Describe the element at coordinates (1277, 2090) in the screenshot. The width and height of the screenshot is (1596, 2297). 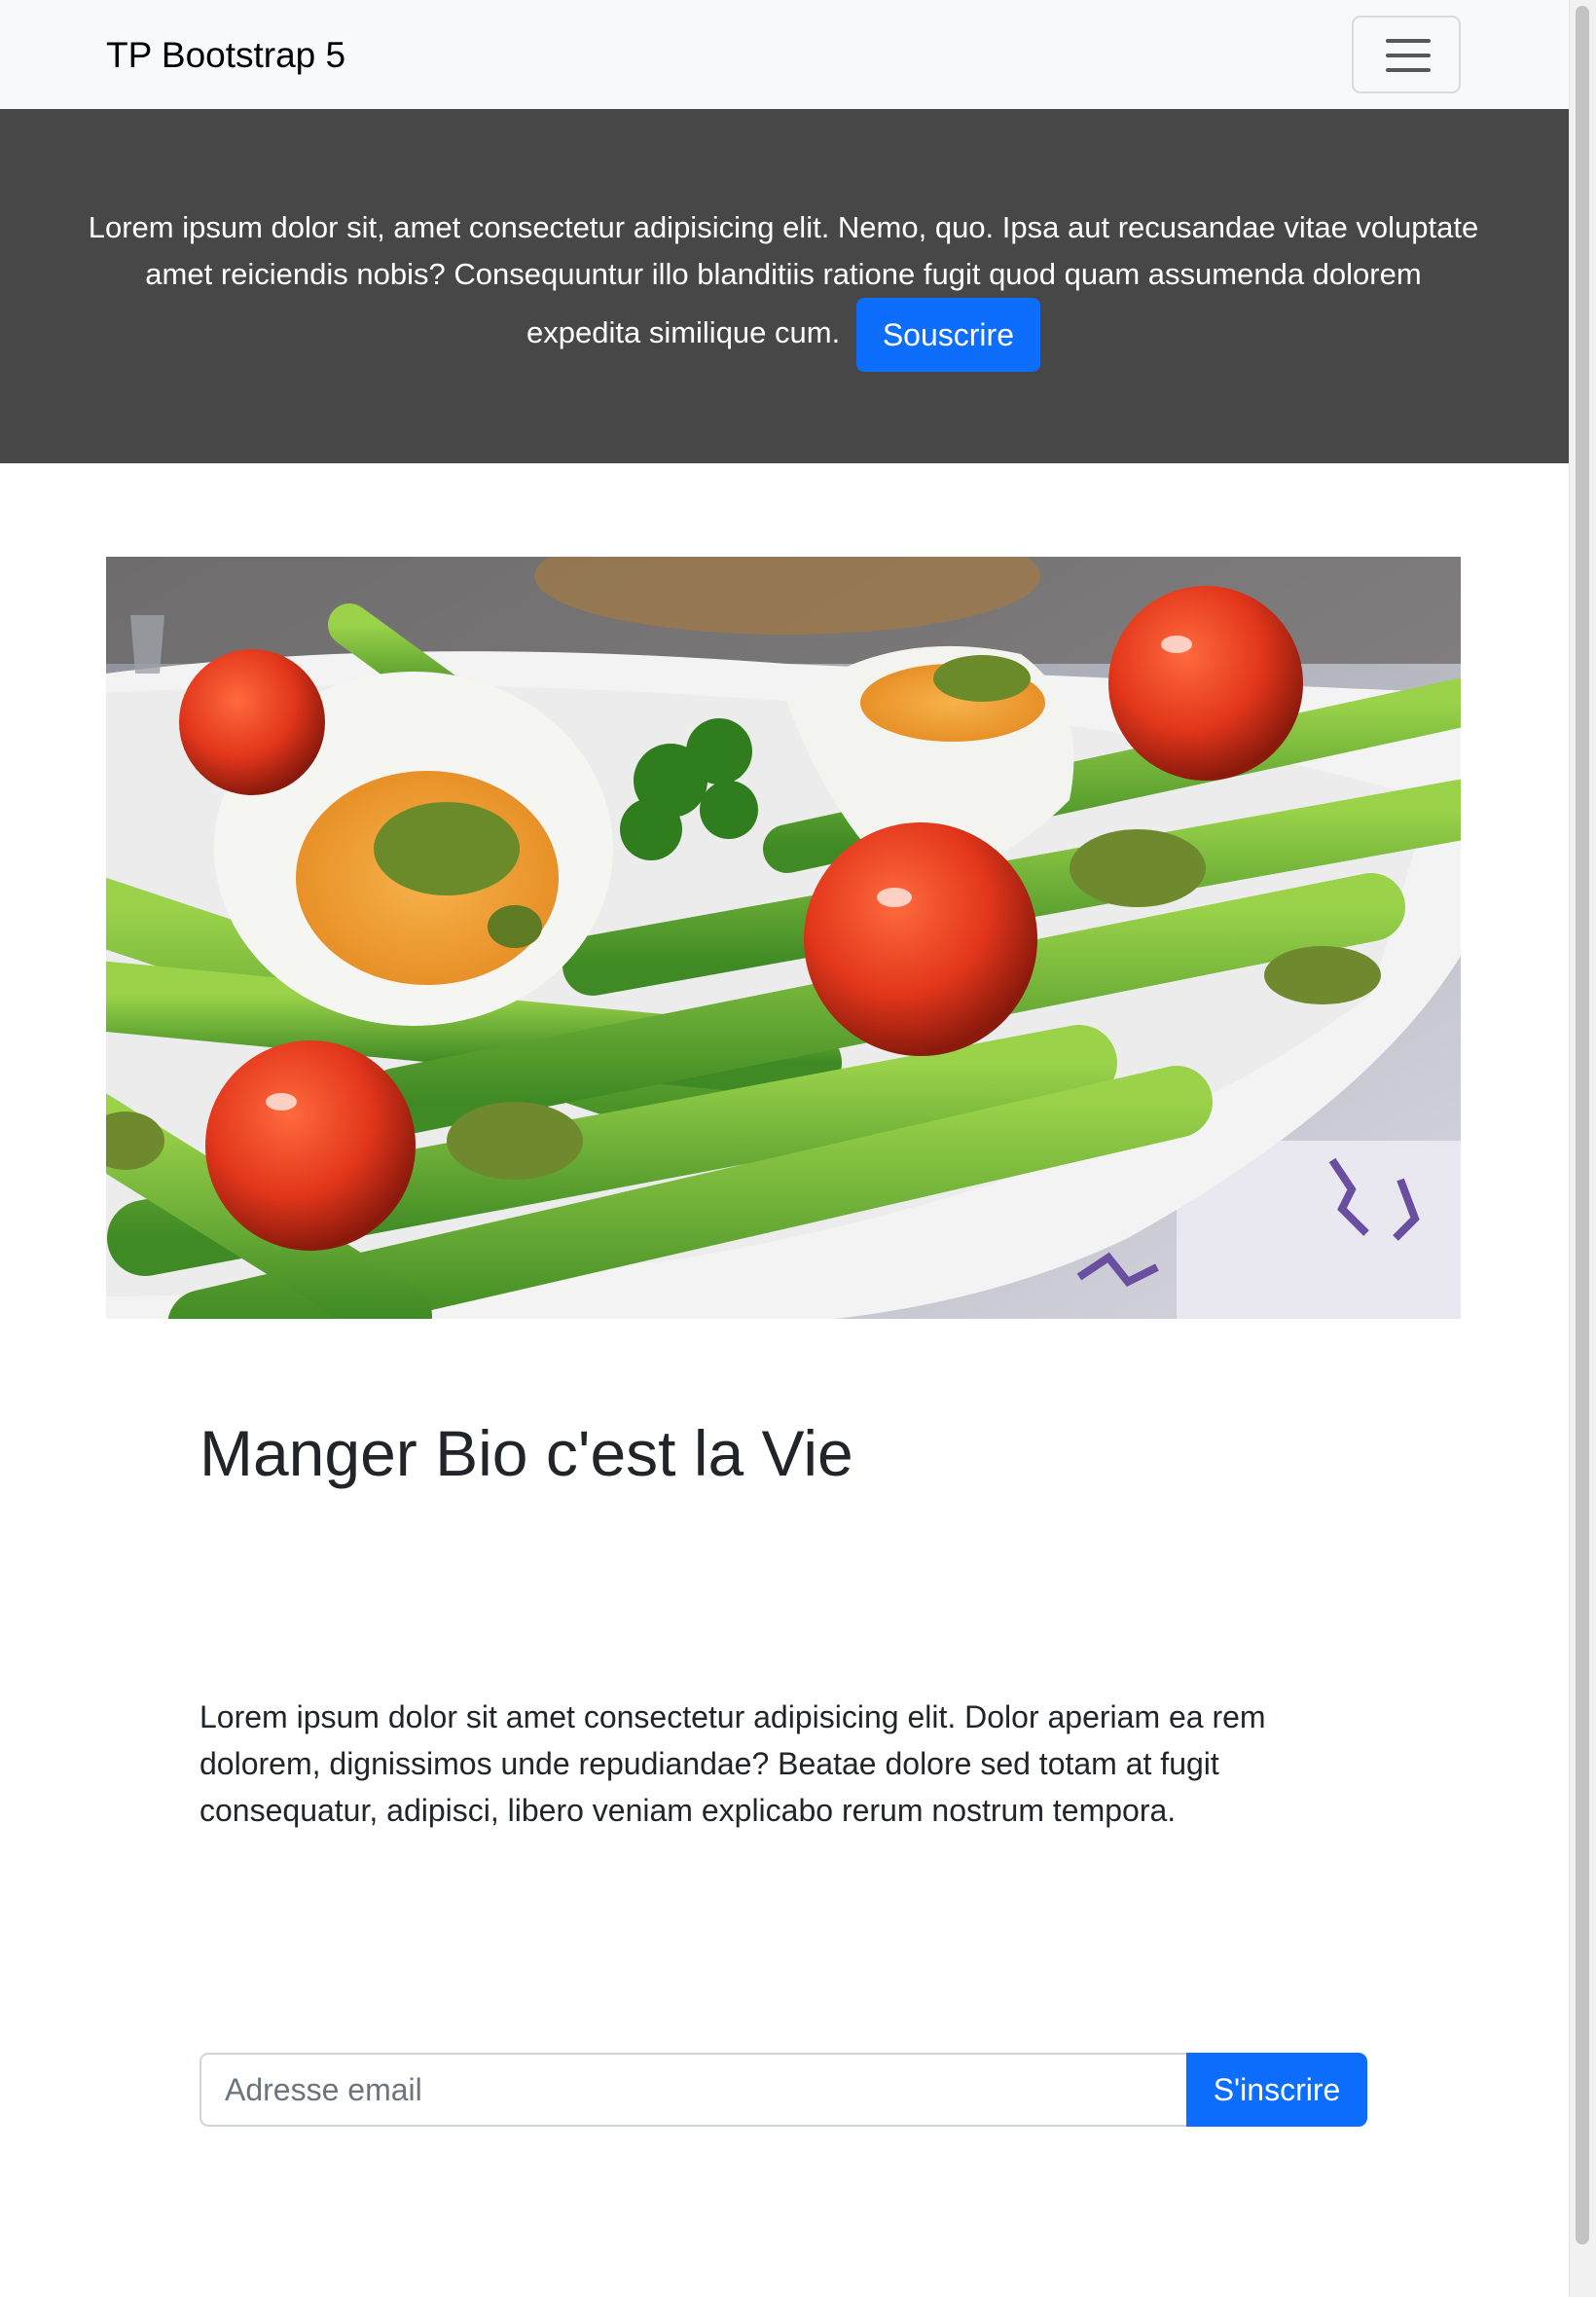
I see `signup-button: S'inscrire` at that location.